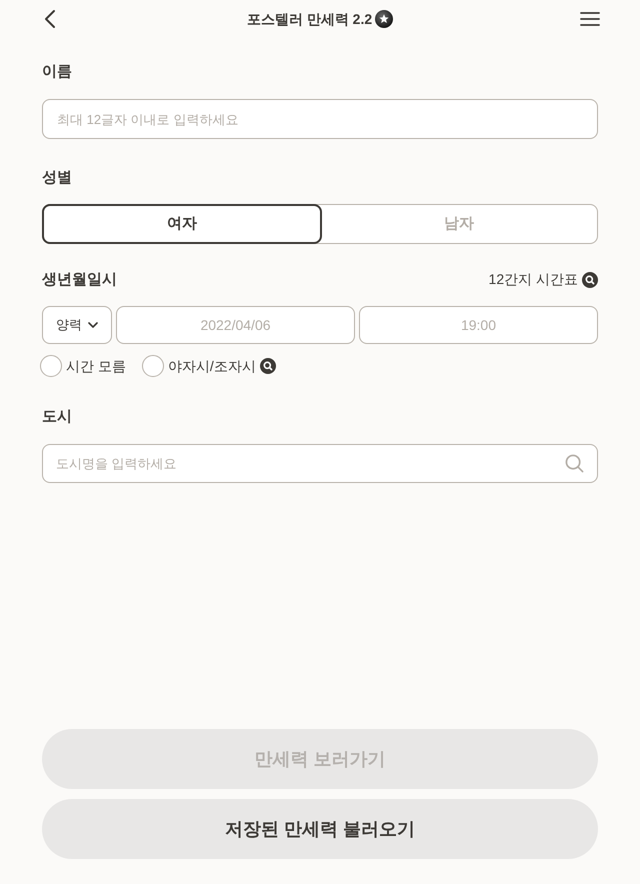 This screenshot has width=640, height=884. What do you see at coordinates (235, 325) in the screenshot?
I see `date-input-field: 2022/04/06` at bounding box center [235, 325].